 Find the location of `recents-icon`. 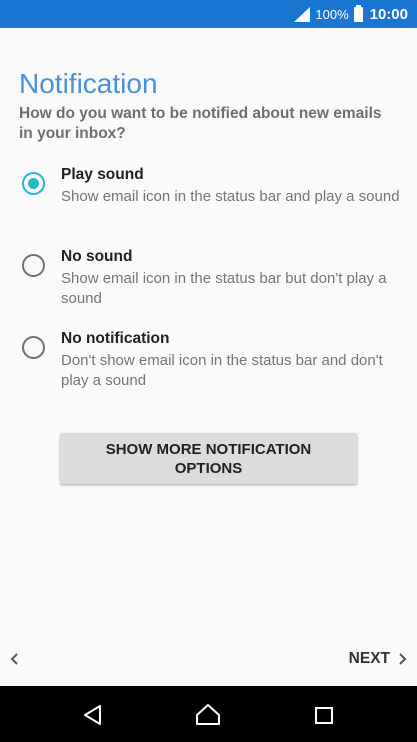

recents-icon is located at coordinates (324, 715).